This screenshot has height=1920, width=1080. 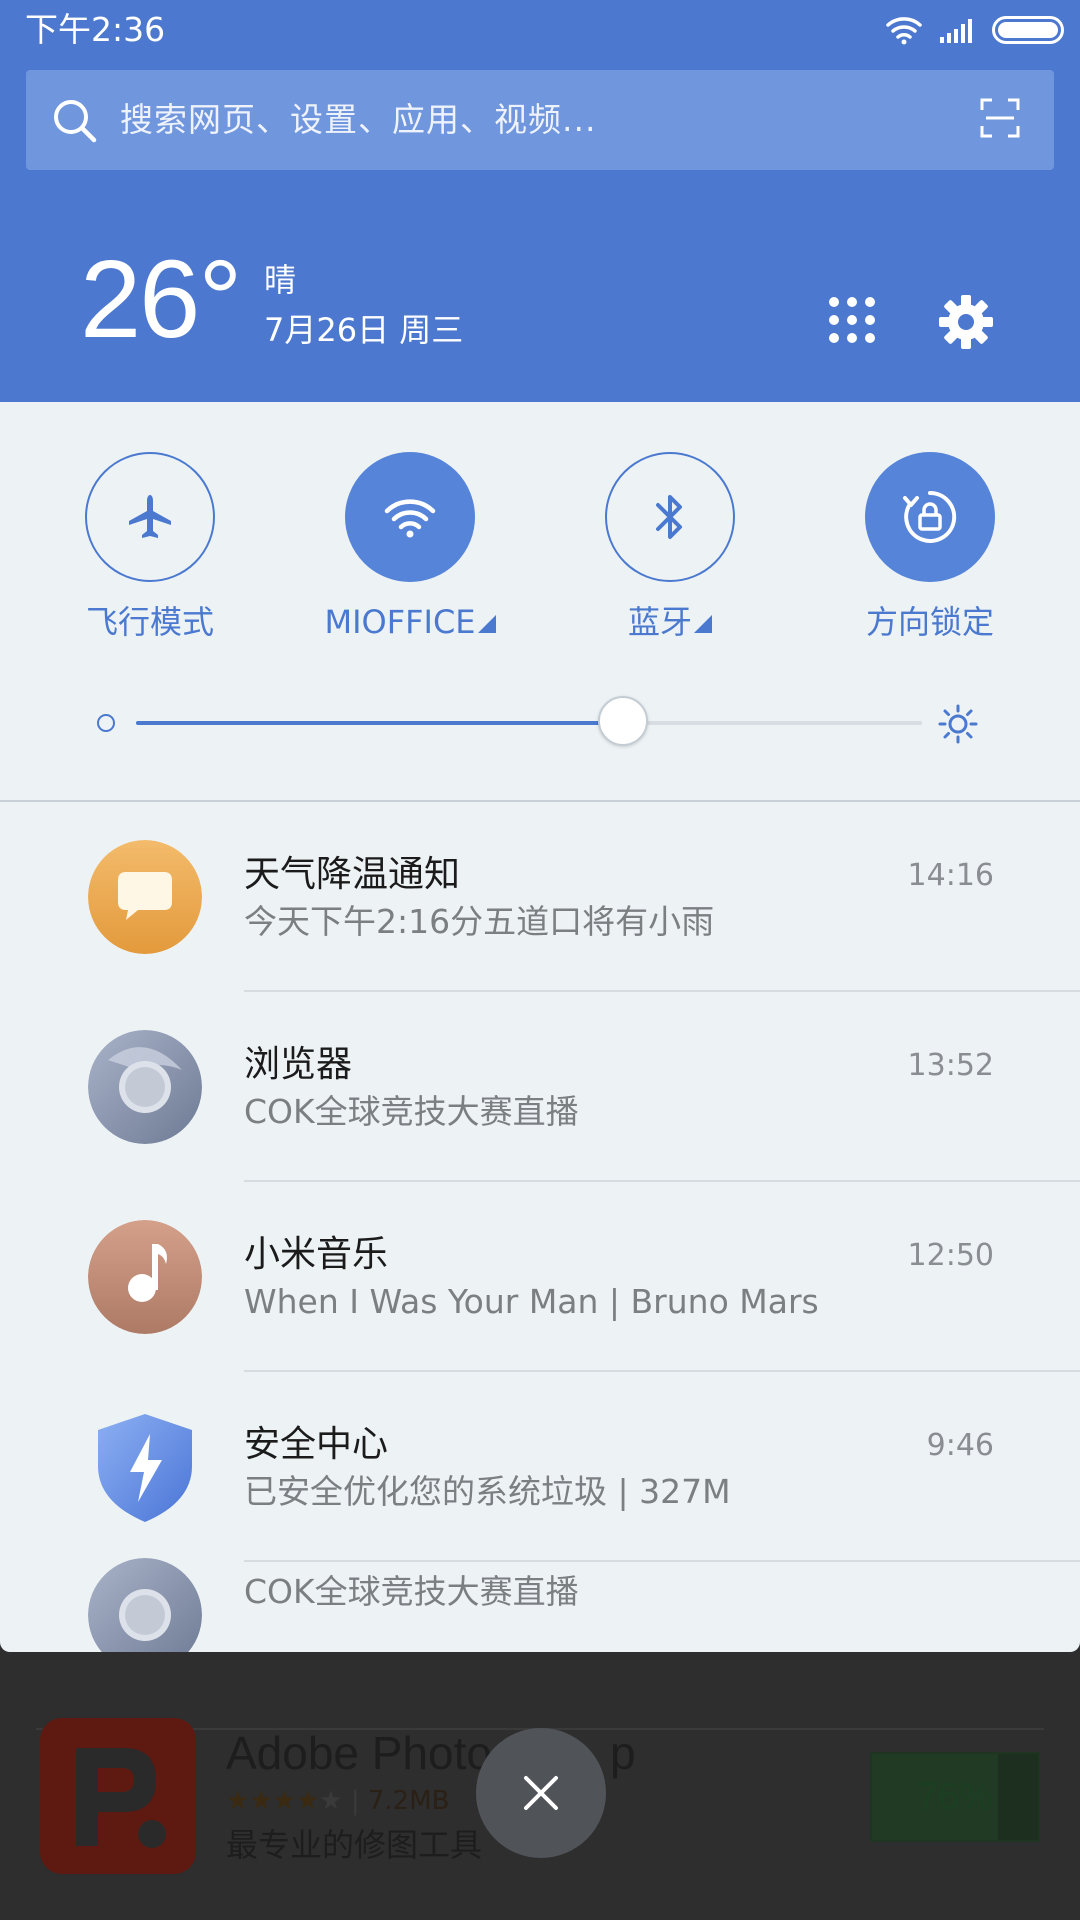 What do you see at coordinates (106, 723) in the screenshot?
I see `brightness-low-icon` at bounding box center [106, 723].